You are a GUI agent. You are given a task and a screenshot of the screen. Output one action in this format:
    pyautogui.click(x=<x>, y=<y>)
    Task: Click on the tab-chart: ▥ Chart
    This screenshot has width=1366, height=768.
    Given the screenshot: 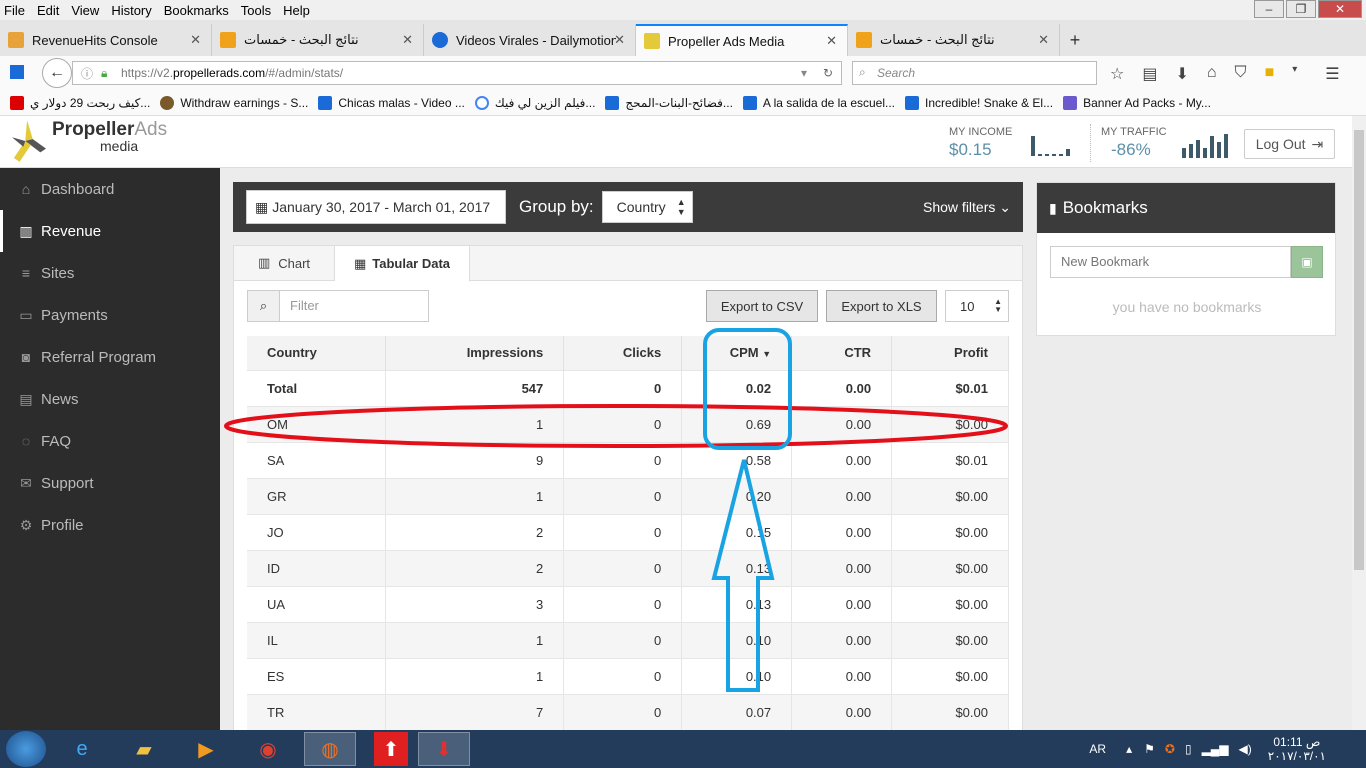 What is the action you would take?
    pyautogui.click(x=284, y=263)
    